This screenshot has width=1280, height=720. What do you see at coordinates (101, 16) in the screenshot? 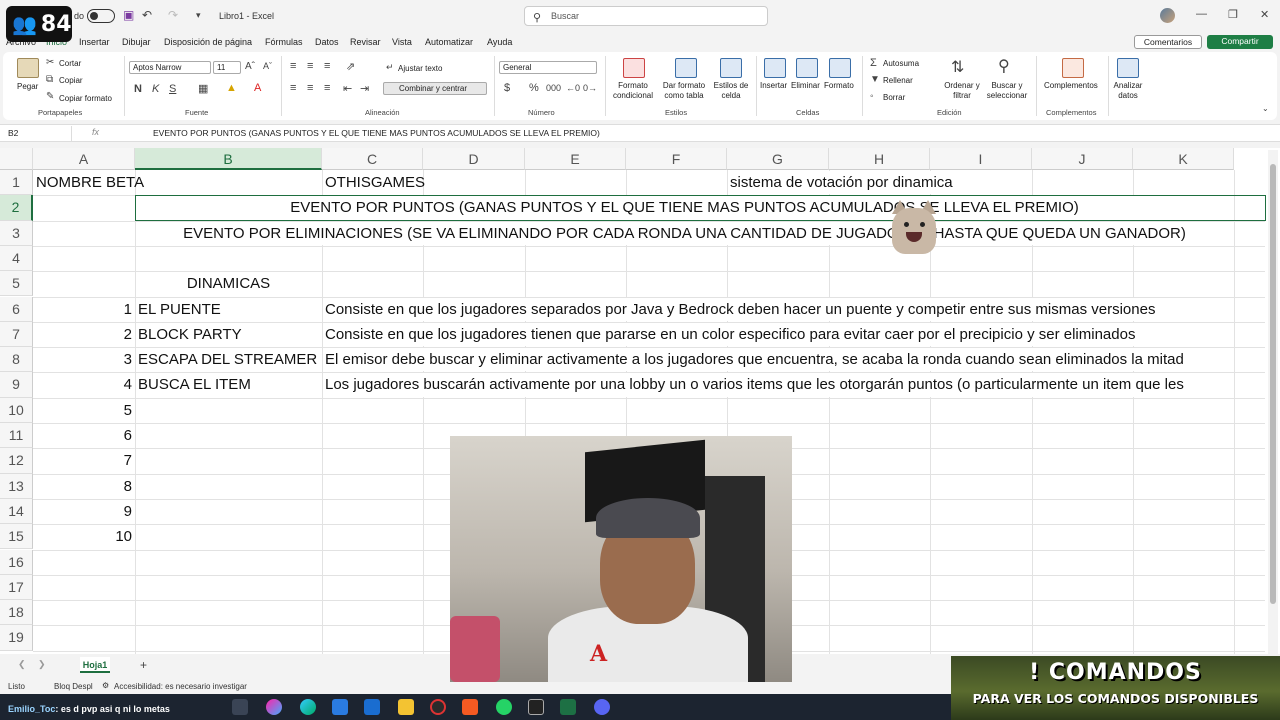
I see `autosave-toggle` at bounding box center [101, 16].